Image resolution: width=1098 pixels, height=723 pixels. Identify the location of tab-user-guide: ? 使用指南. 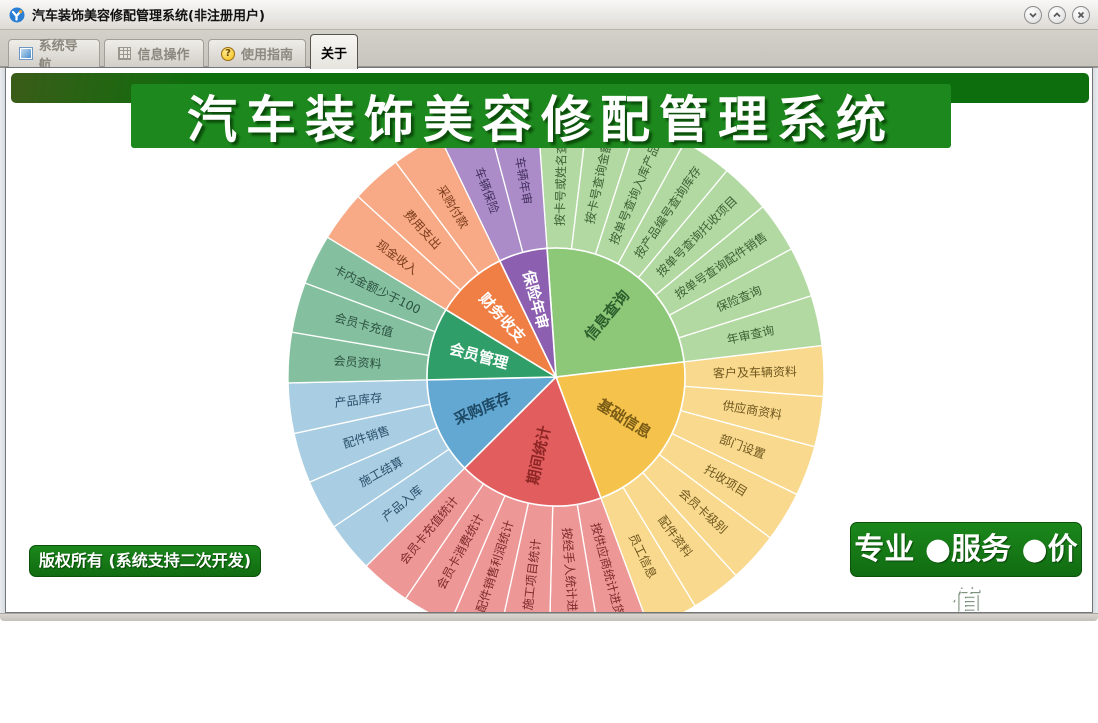
(257, 53).